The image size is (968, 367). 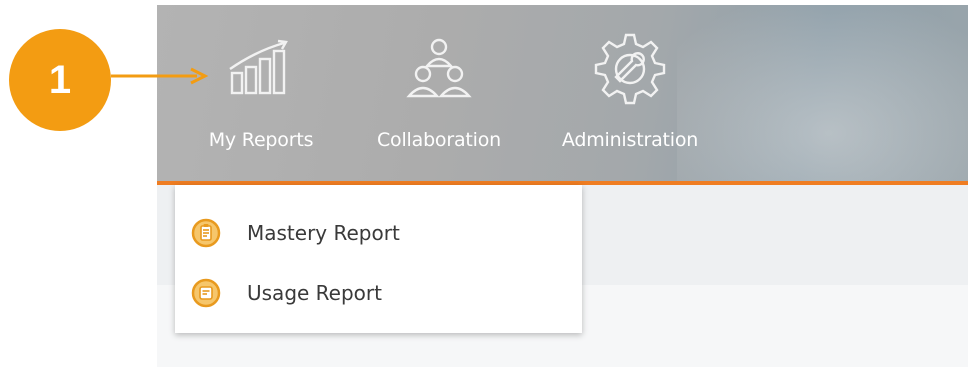 I want to click on nav-label: My Reports, so click(x=261, y=140).